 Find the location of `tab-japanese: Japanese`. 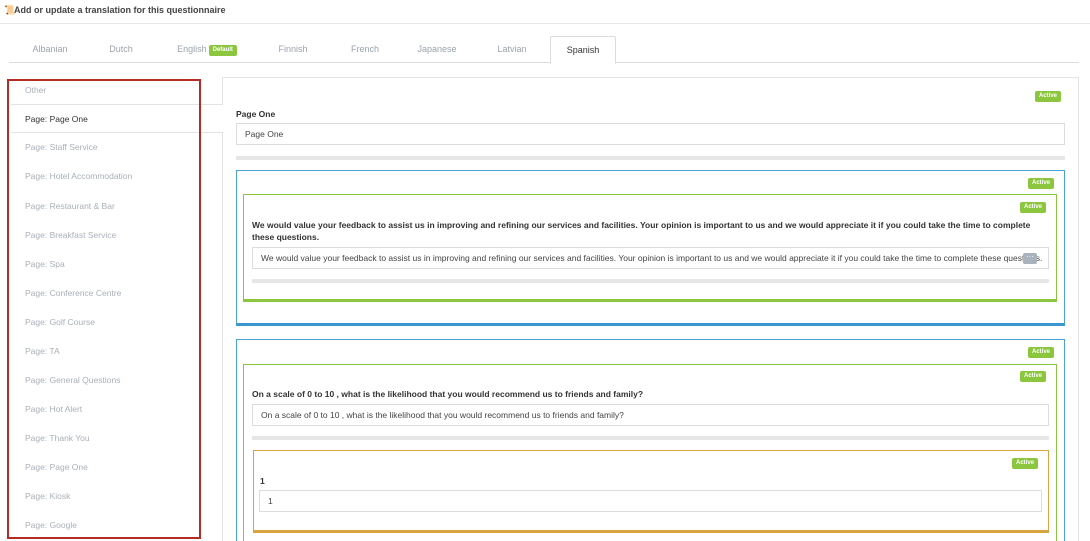

tab-japanese: Japanese is located at coordinates (437, 49).